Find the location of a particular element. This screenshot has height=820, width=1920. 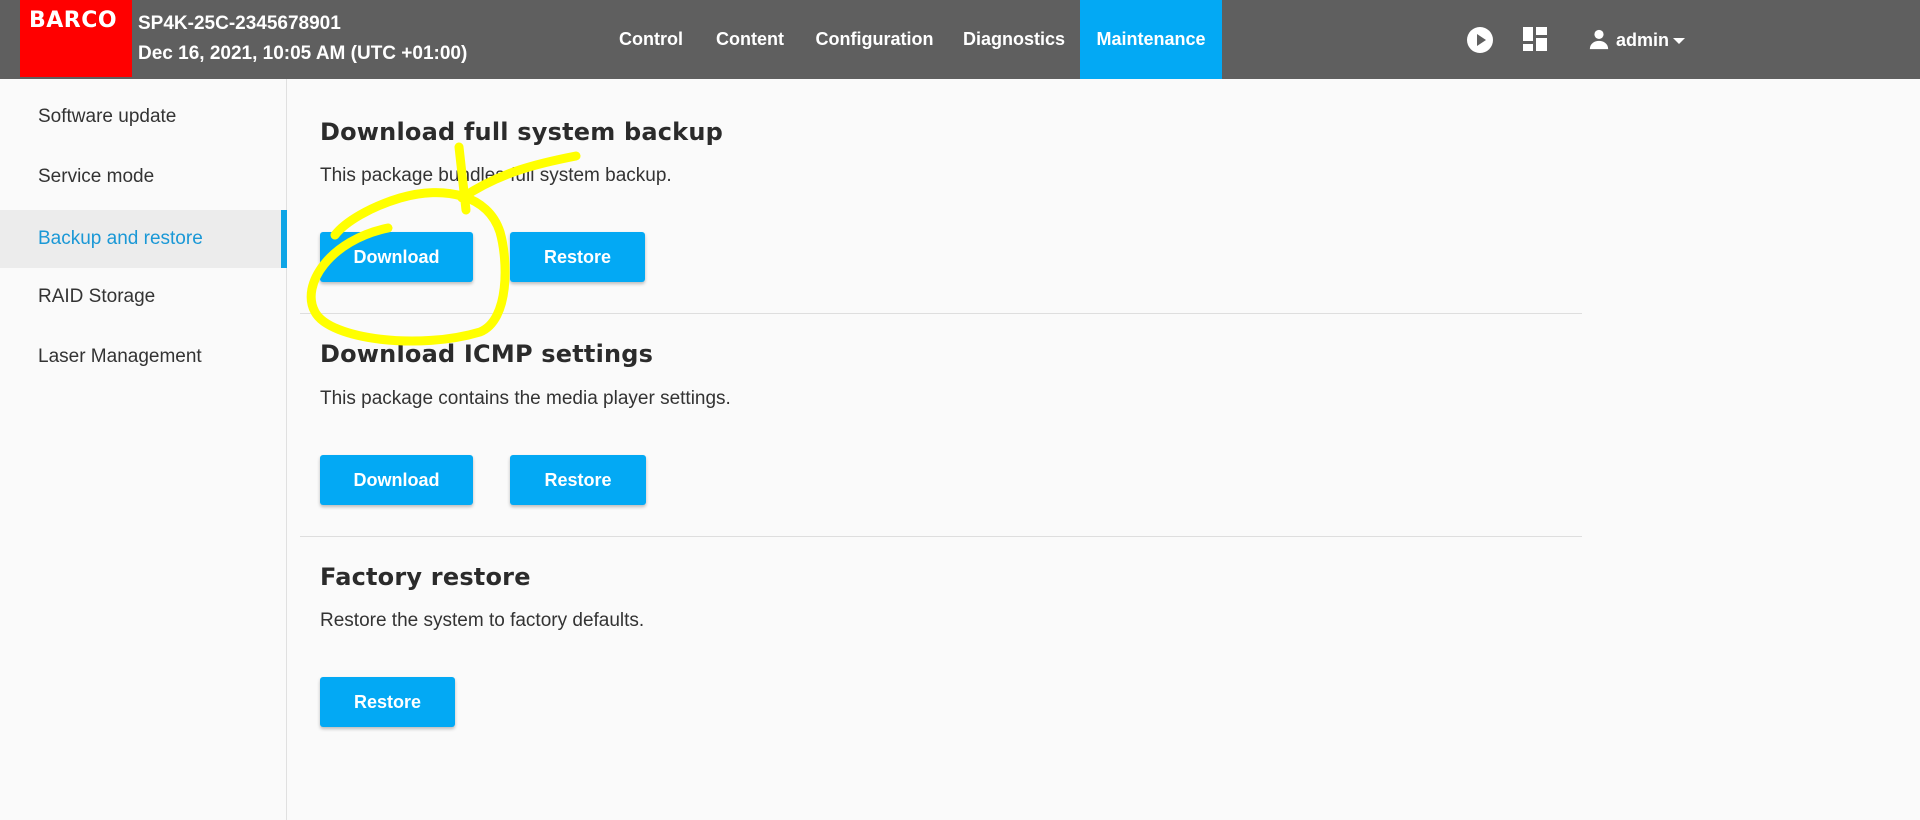

full-backup-restore-button: Restore is located at coordinates (577, 257).